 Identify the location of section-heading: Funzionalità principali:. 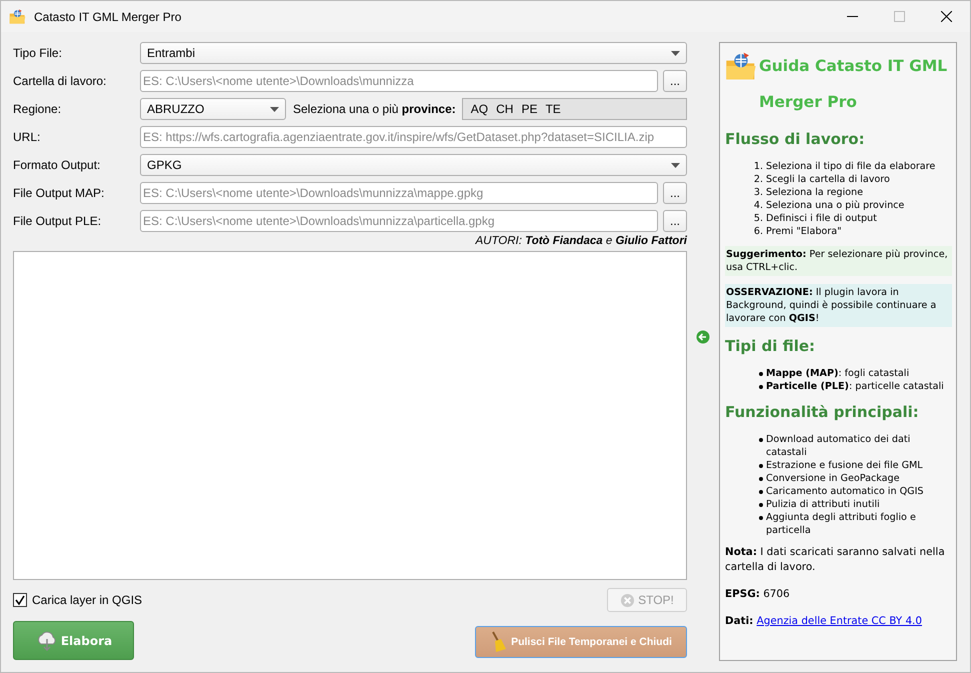
(822, 412).